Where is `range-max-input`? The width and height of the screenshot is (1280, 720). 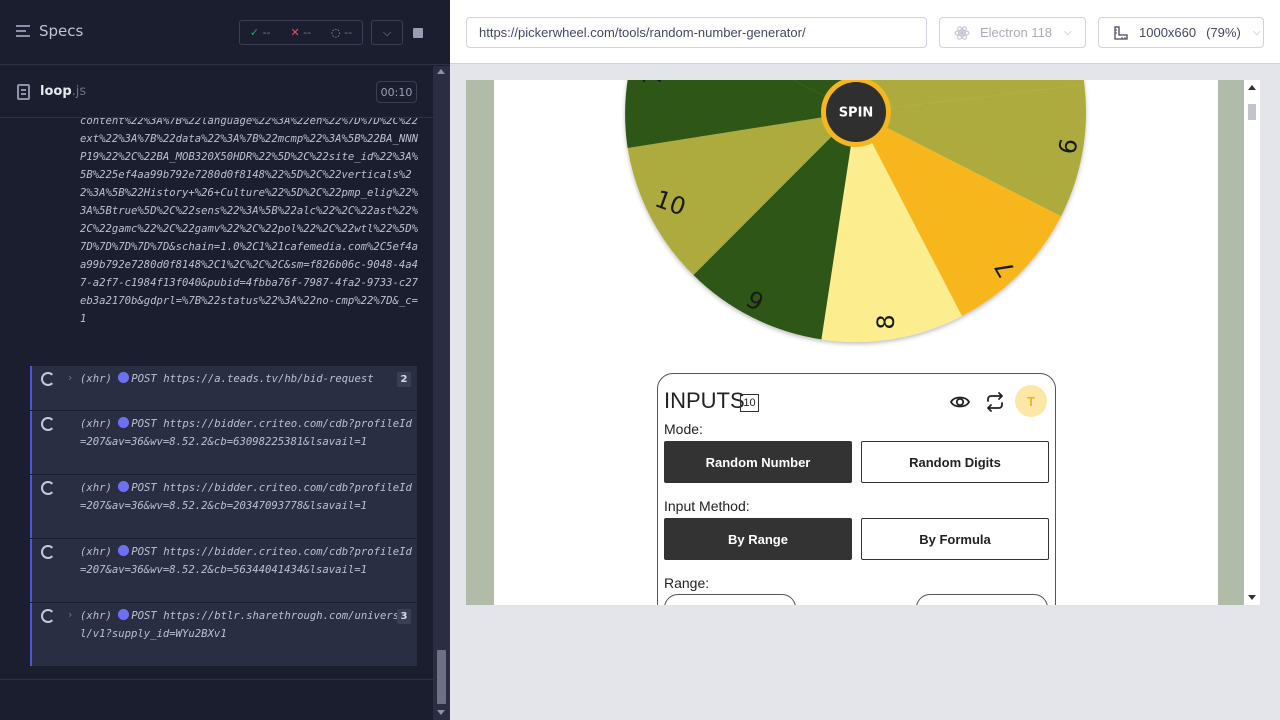
range-max-input is located at coordinates (982, 599).